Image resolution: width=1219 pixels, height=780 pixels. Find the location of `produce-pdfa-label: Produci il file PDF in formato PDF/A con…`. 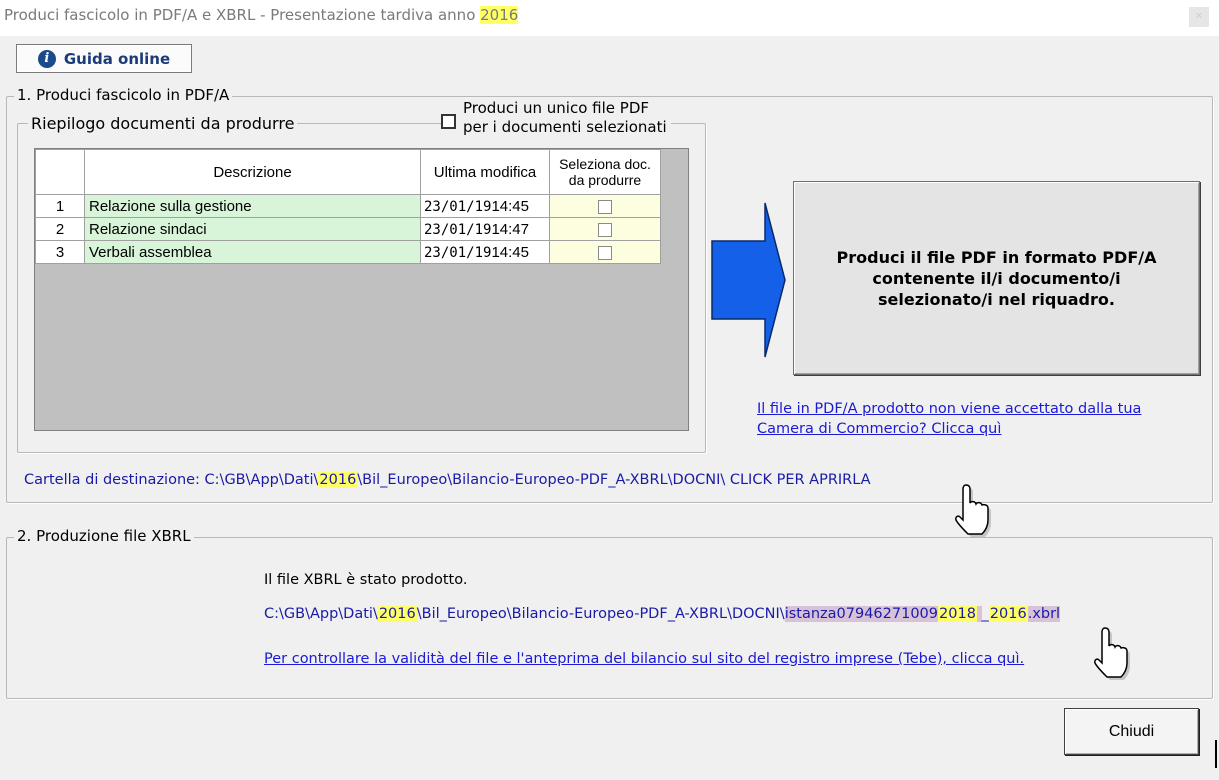

produce-pdfa-label: Produci il file PDF in formato PDF/A con… is located at coordinates (997, 278).